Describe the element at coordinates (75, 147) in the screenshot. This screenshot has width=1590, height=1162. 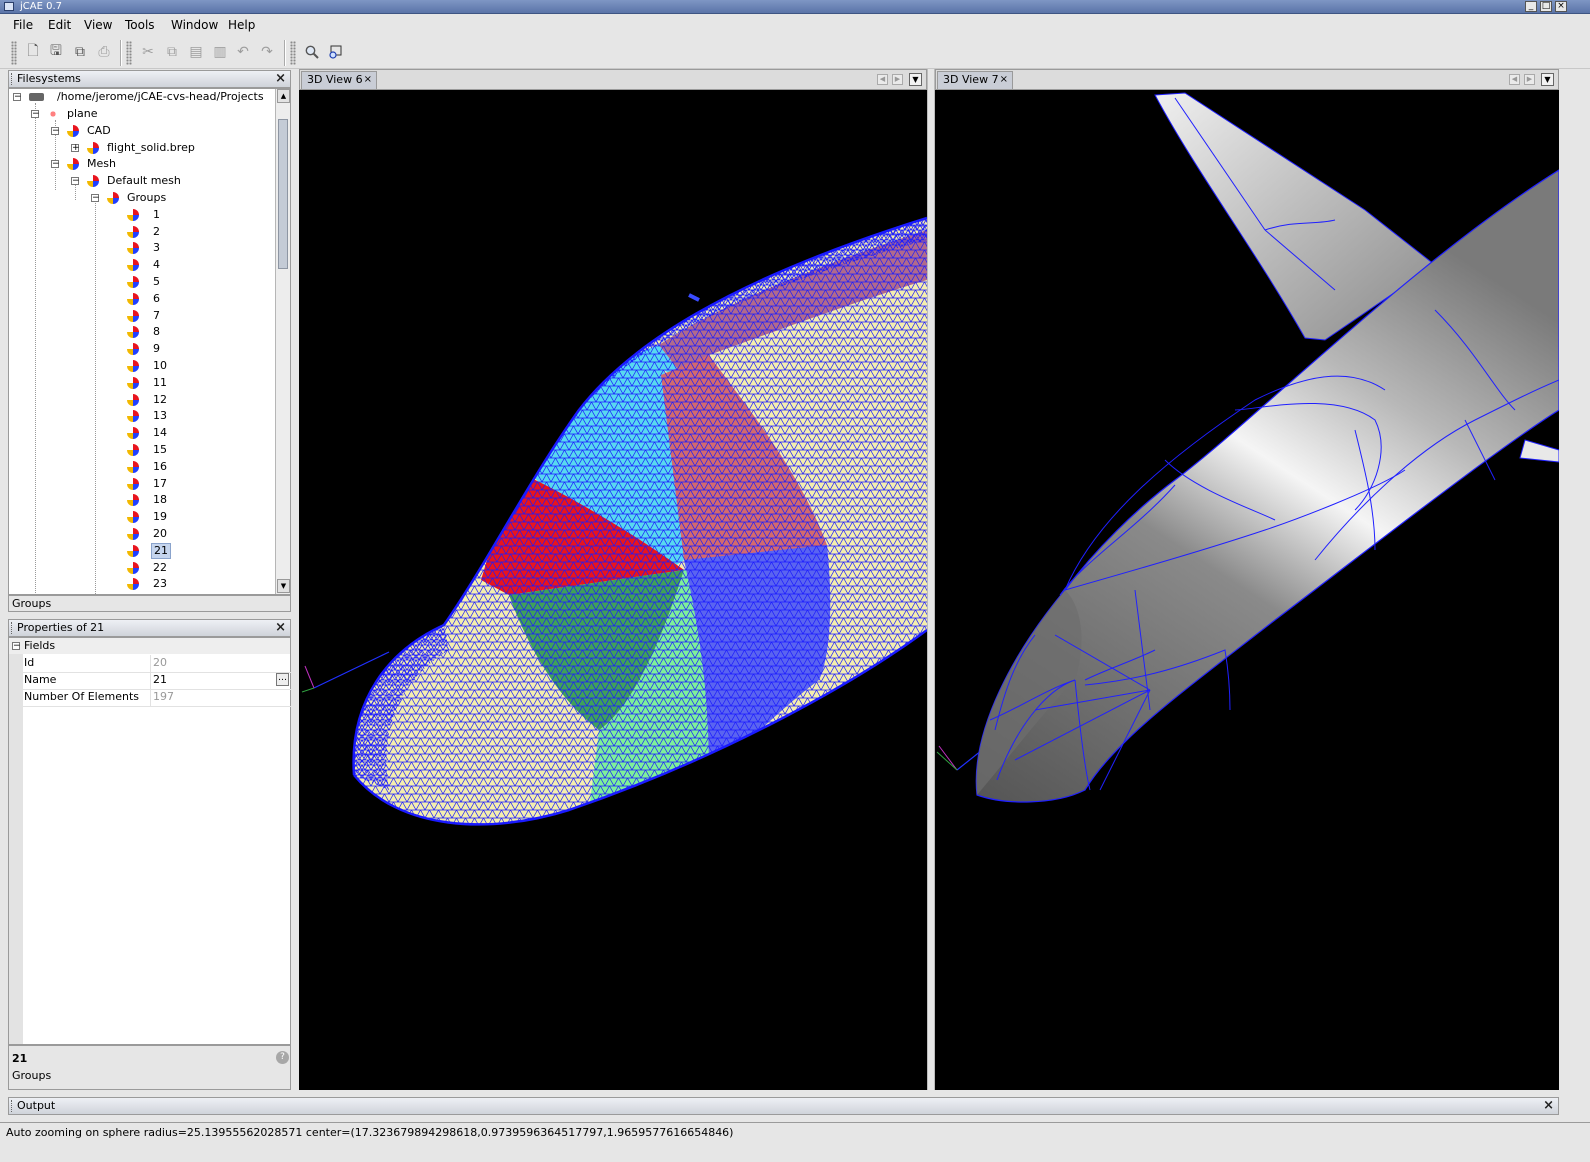
I see `expand-icon: +` at that location.